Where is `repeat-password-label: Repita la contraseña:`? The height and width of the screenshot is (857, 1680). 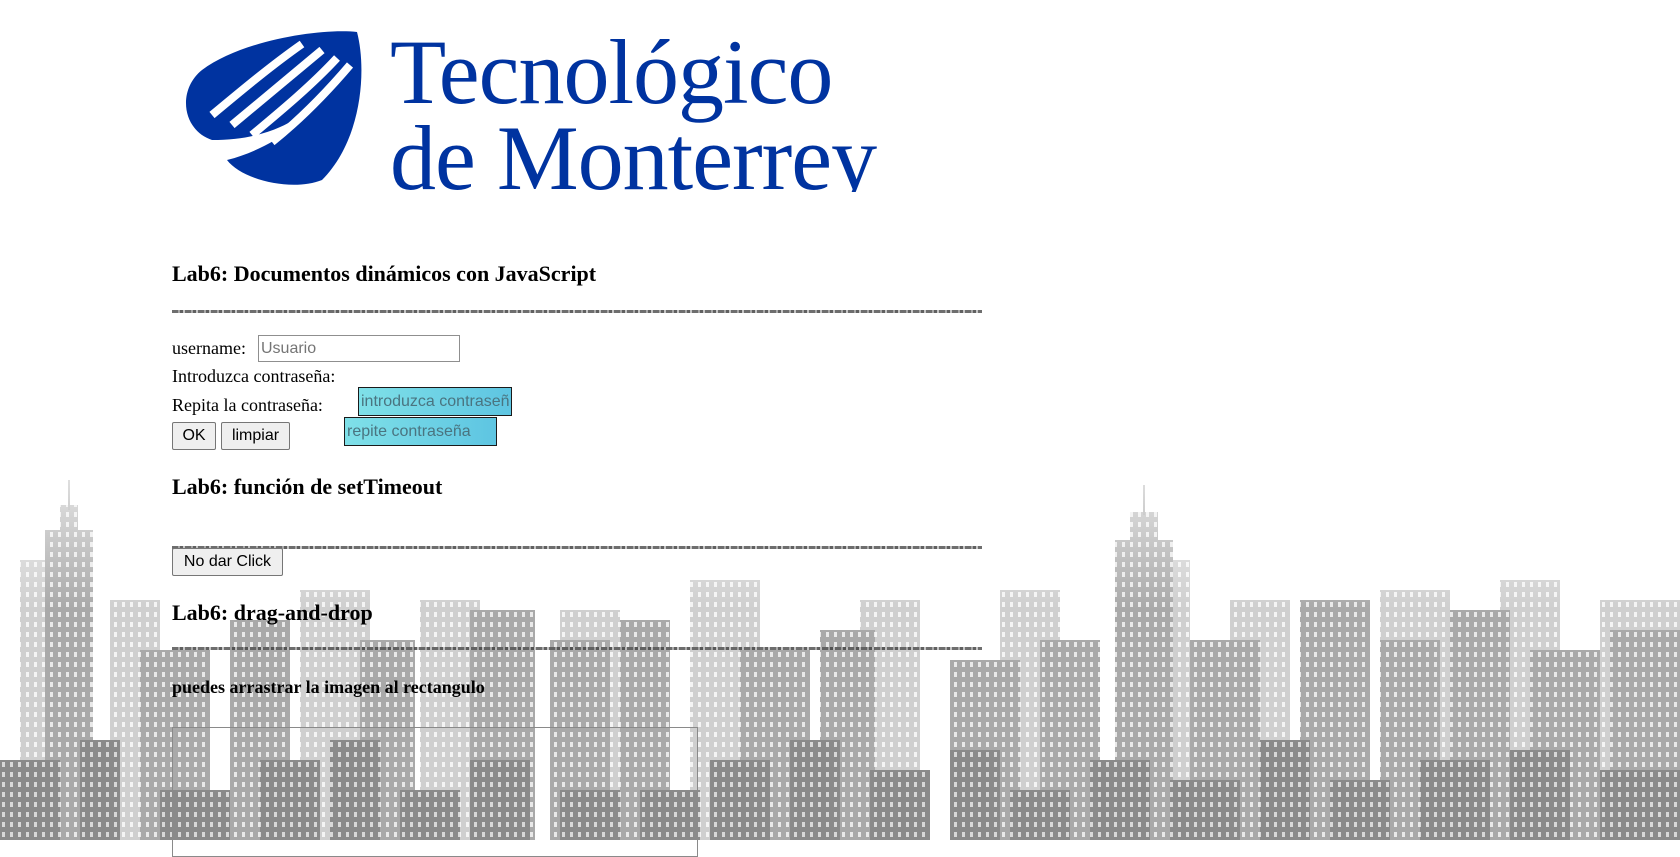
repeat-password-label: Repita la contraseña: is located at coordinates (247, 405).